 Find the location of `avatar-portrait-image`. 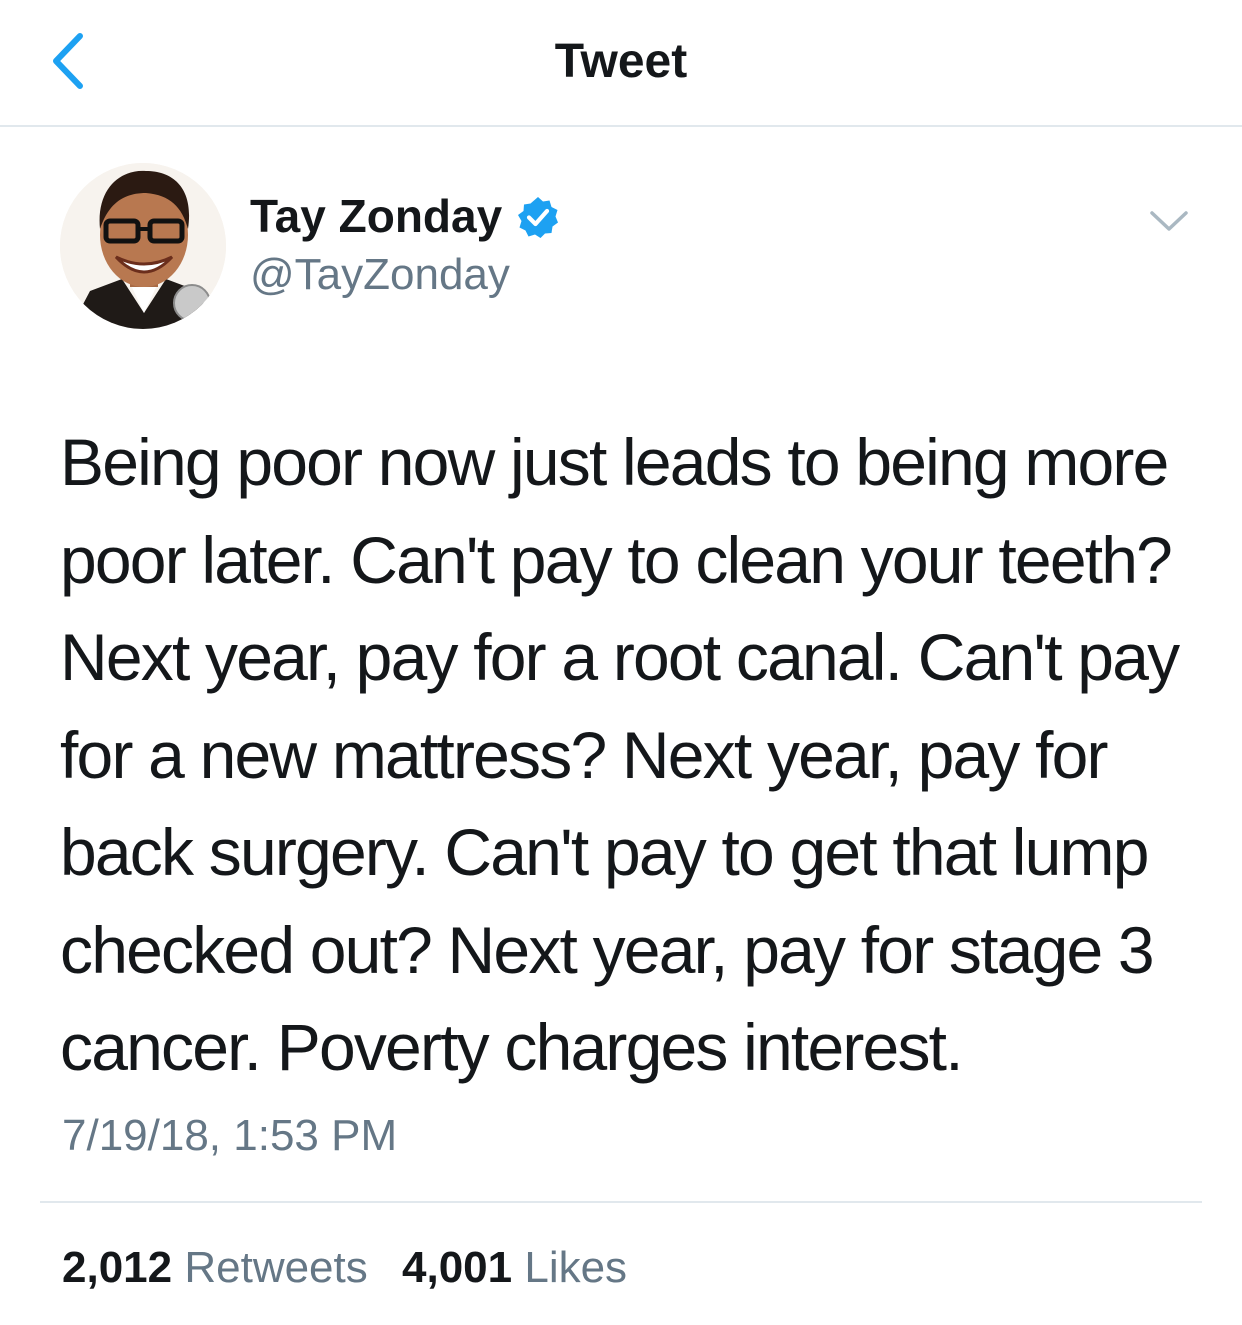

avatar-portrait-image is located at coordinates (143, 246).